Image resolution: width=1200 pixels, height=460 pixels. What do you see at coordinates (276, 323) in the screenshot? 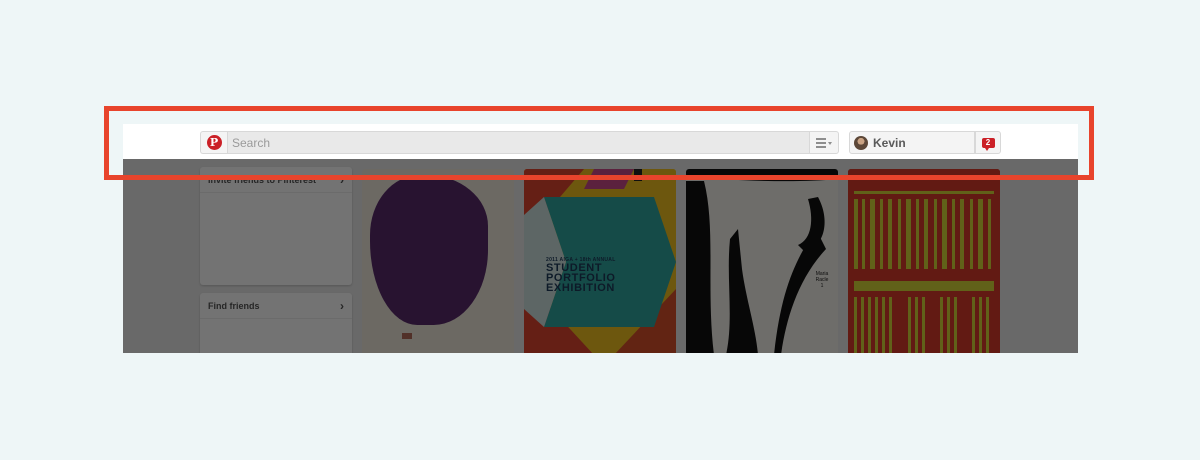
I see `find-friends-card: Find friends ›` at bounding box center [276, 323].